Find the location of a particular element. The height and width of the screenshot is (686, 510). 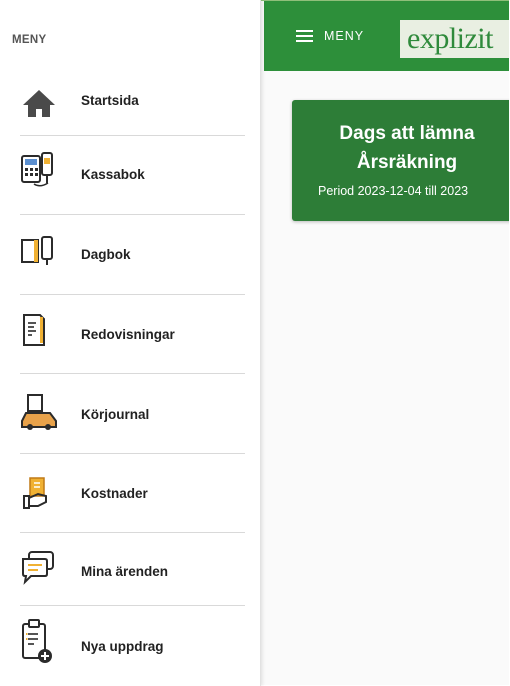

nav-item-label: Redovisningar is located at coordinates (128, 334).